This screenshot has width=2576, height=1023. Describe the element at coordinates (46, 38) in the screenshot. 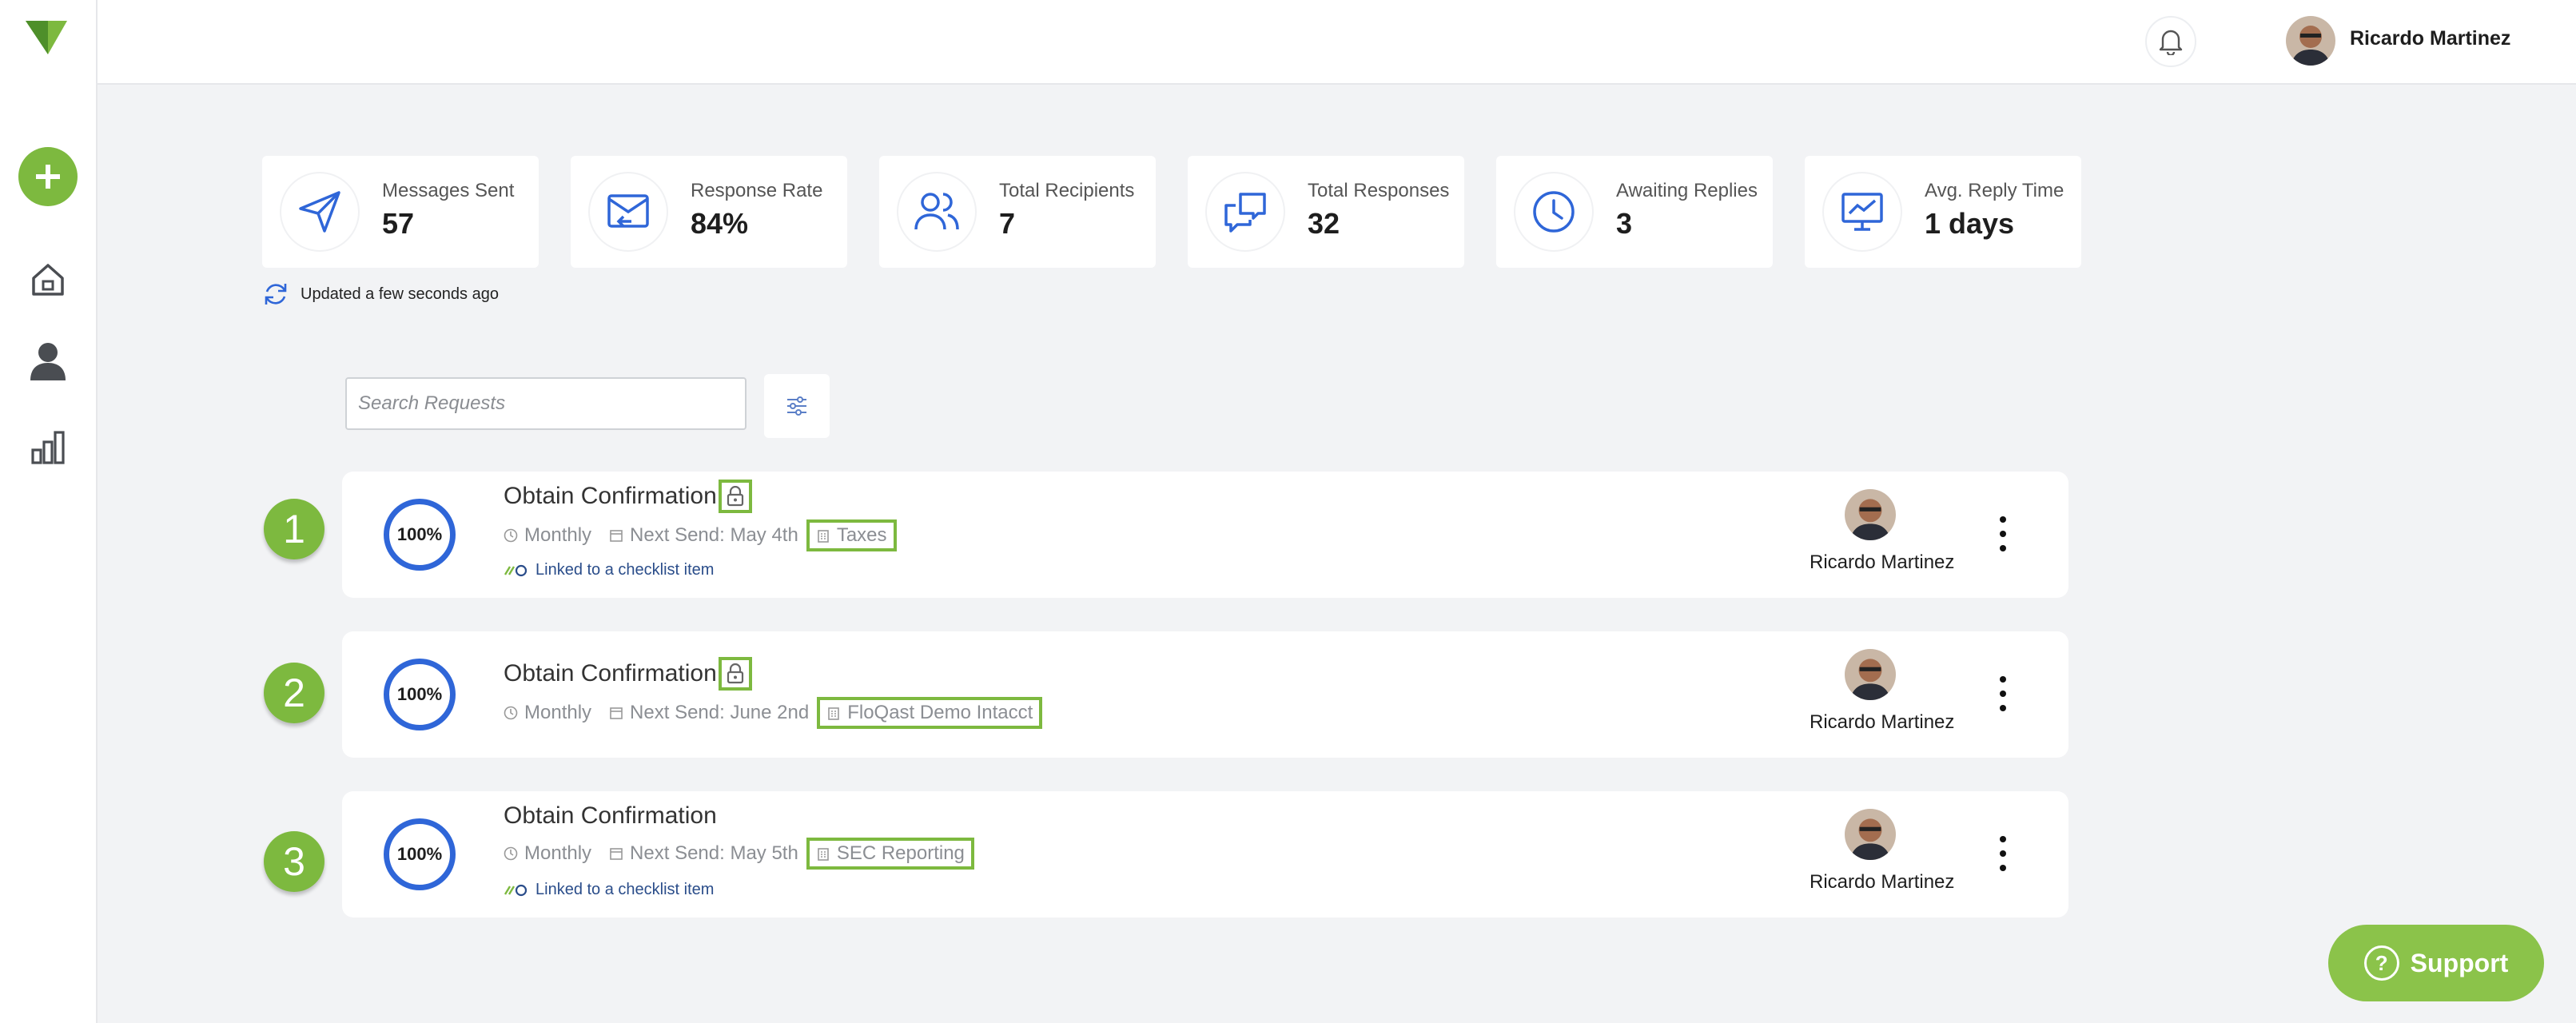

I see `floqast-logo` at that location.